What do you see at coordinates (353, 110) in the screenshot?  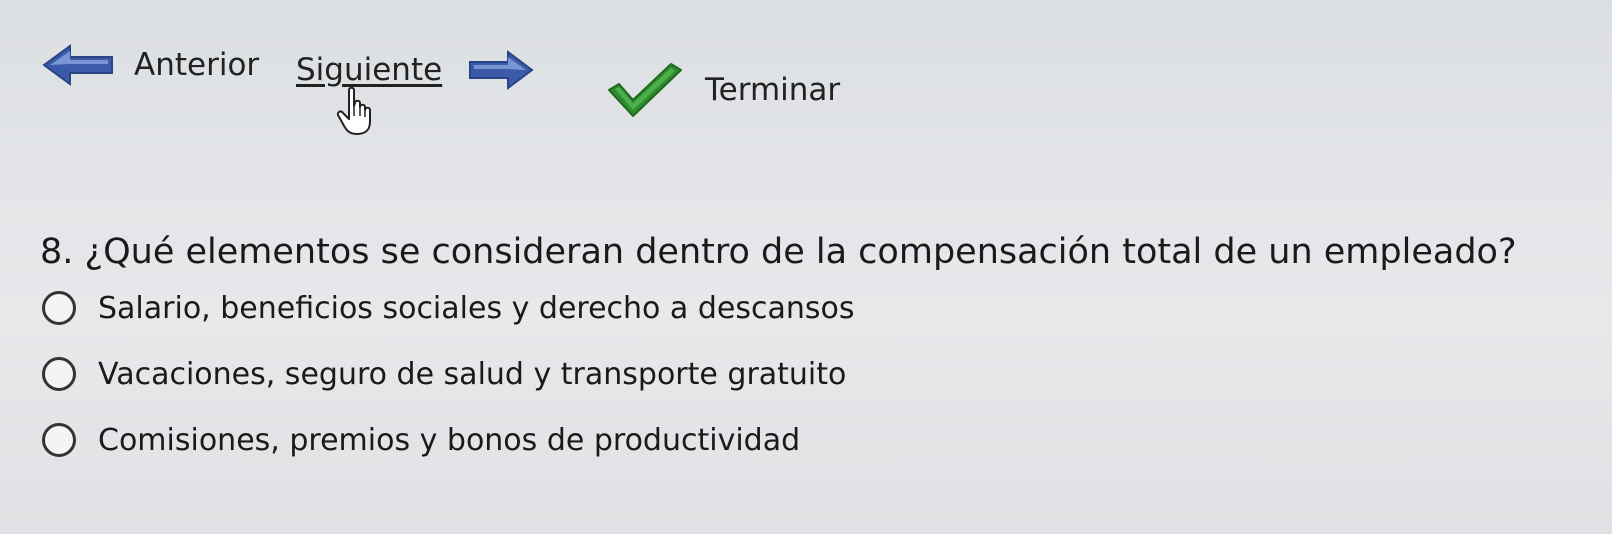 I see `hand-pointer-icon` at bounding box center [353, 110].